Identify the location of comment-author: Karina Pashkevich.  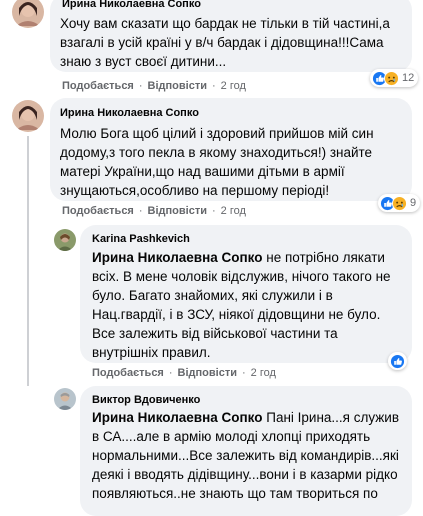
(141, 239).